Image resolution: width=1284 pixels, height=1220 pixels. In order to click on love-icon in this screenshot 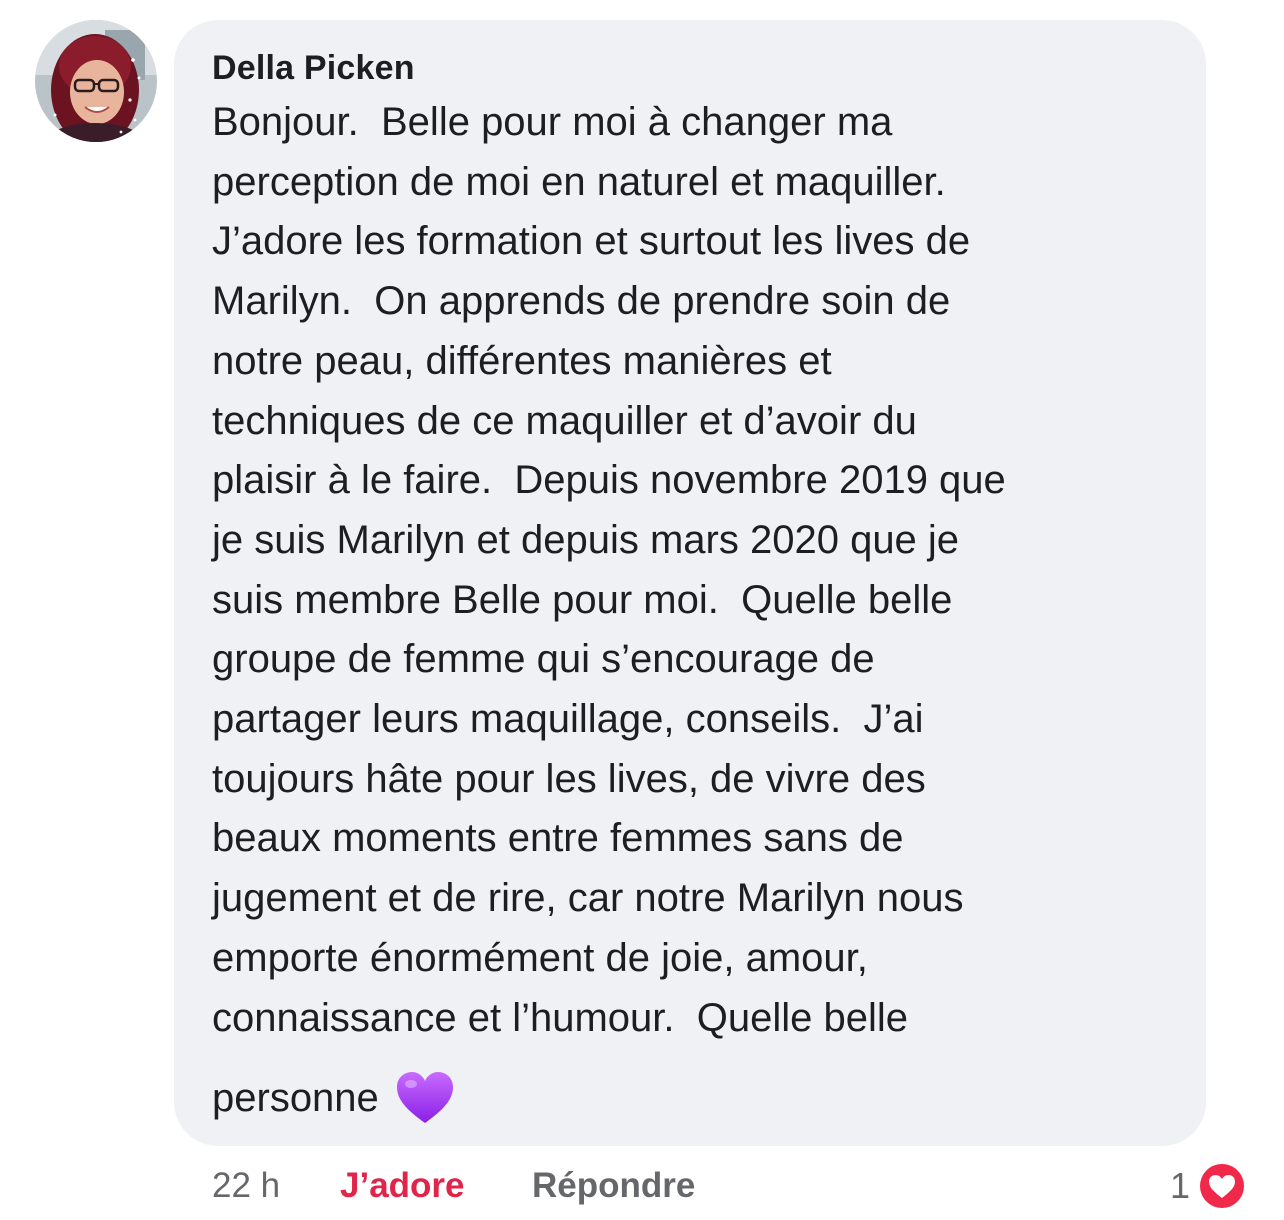, I will do `click(1222, 1186)`.